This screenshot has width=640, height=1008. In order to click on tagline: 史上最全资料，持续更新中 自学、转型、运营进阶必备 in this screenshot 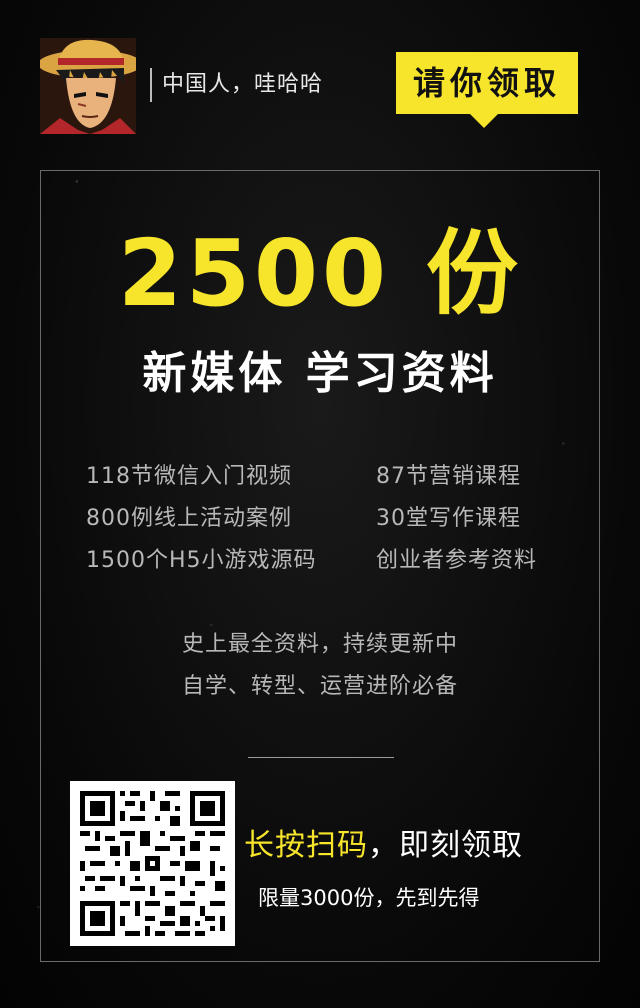, I will do `click(320, 666)`.